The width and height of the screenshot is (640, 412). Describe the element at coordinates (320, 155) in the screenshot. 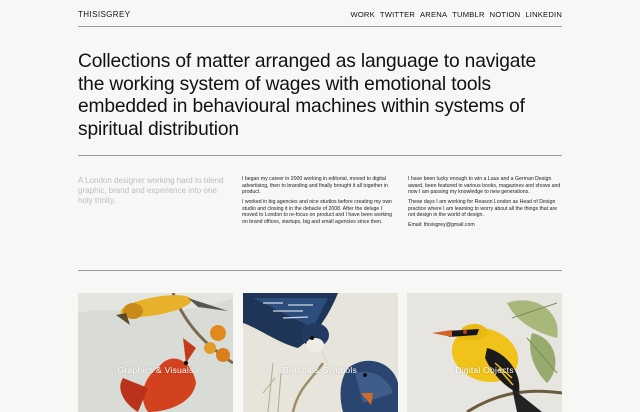

I see `hero-divider` at that location.